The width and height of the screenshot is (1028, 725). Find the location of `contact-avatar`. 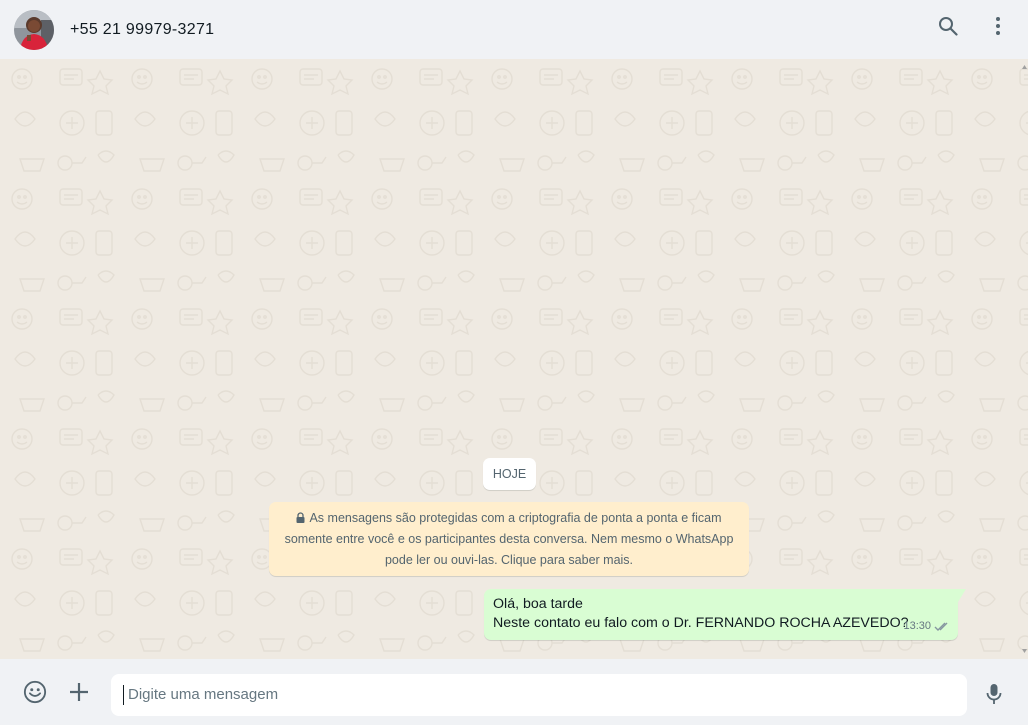

contact-avatar is located at coordinates (34, 29).